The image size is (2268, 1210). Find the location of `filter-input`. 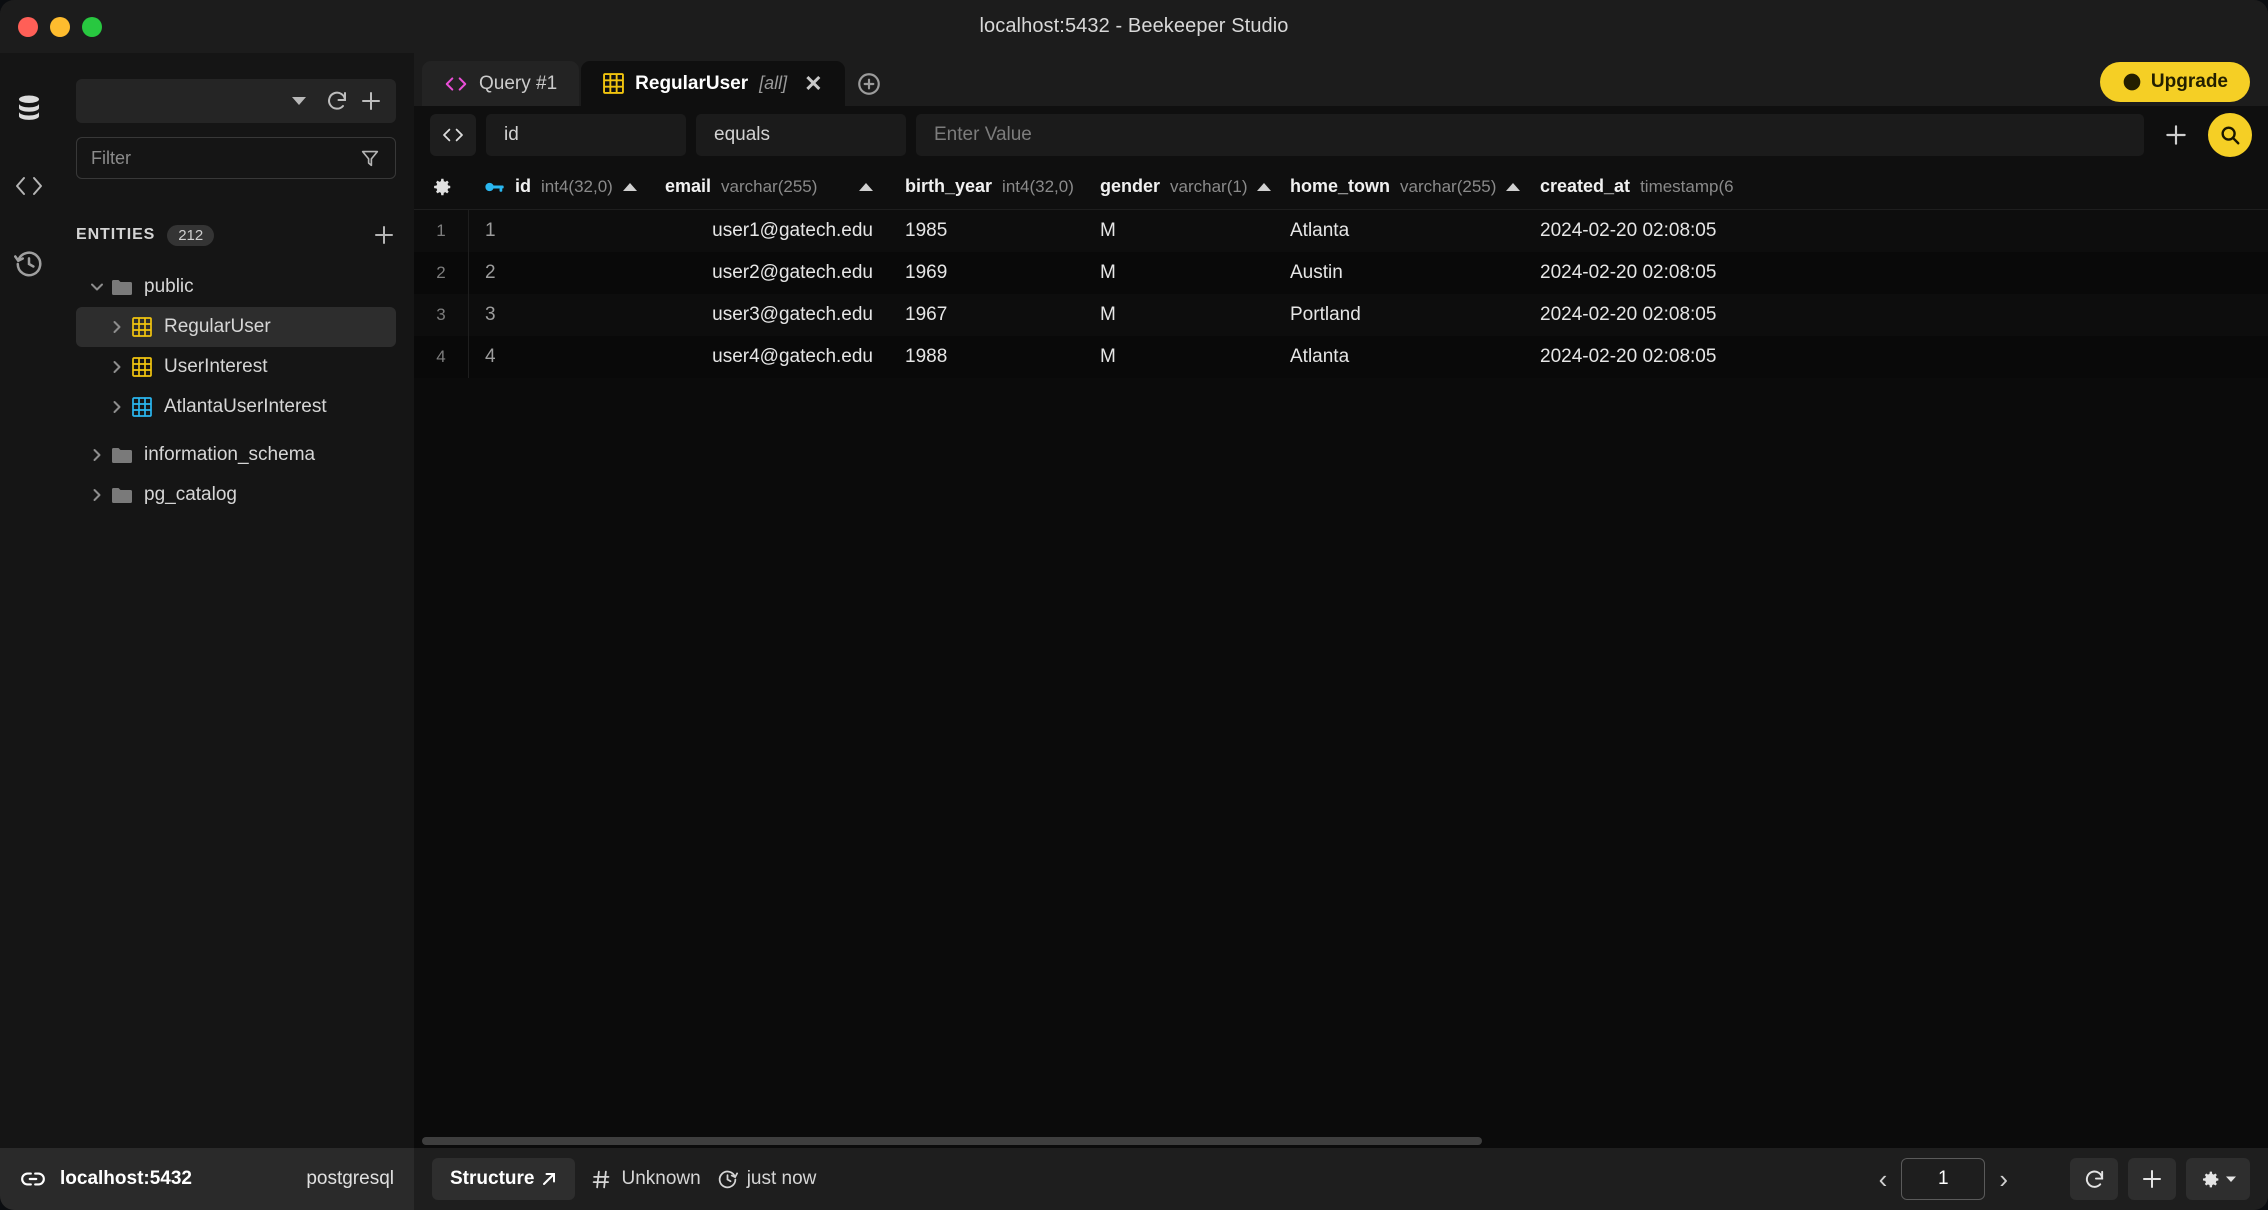

filter-input is located at coordinates (225, 158).